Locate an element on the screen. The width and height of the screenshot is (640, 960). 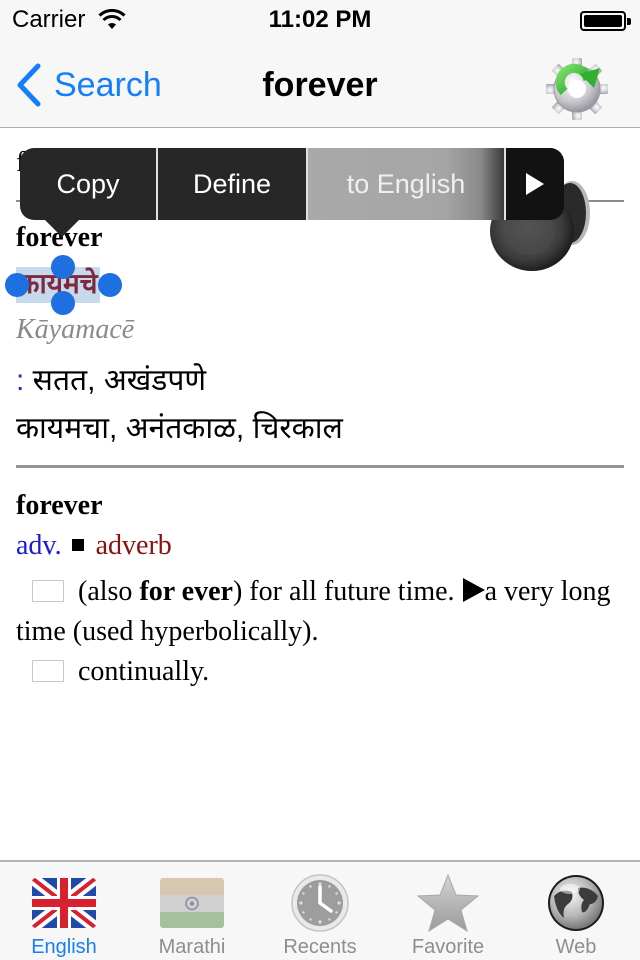
star-icon is located at coordinates (448, 903).